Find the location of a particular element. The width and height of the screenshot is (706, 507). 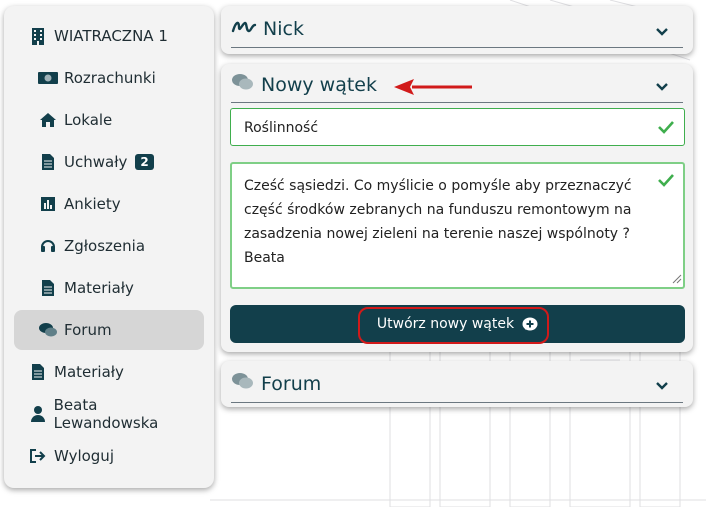

sidebar-item-materialy-main: Materiały is located at coordinates (109, 372).